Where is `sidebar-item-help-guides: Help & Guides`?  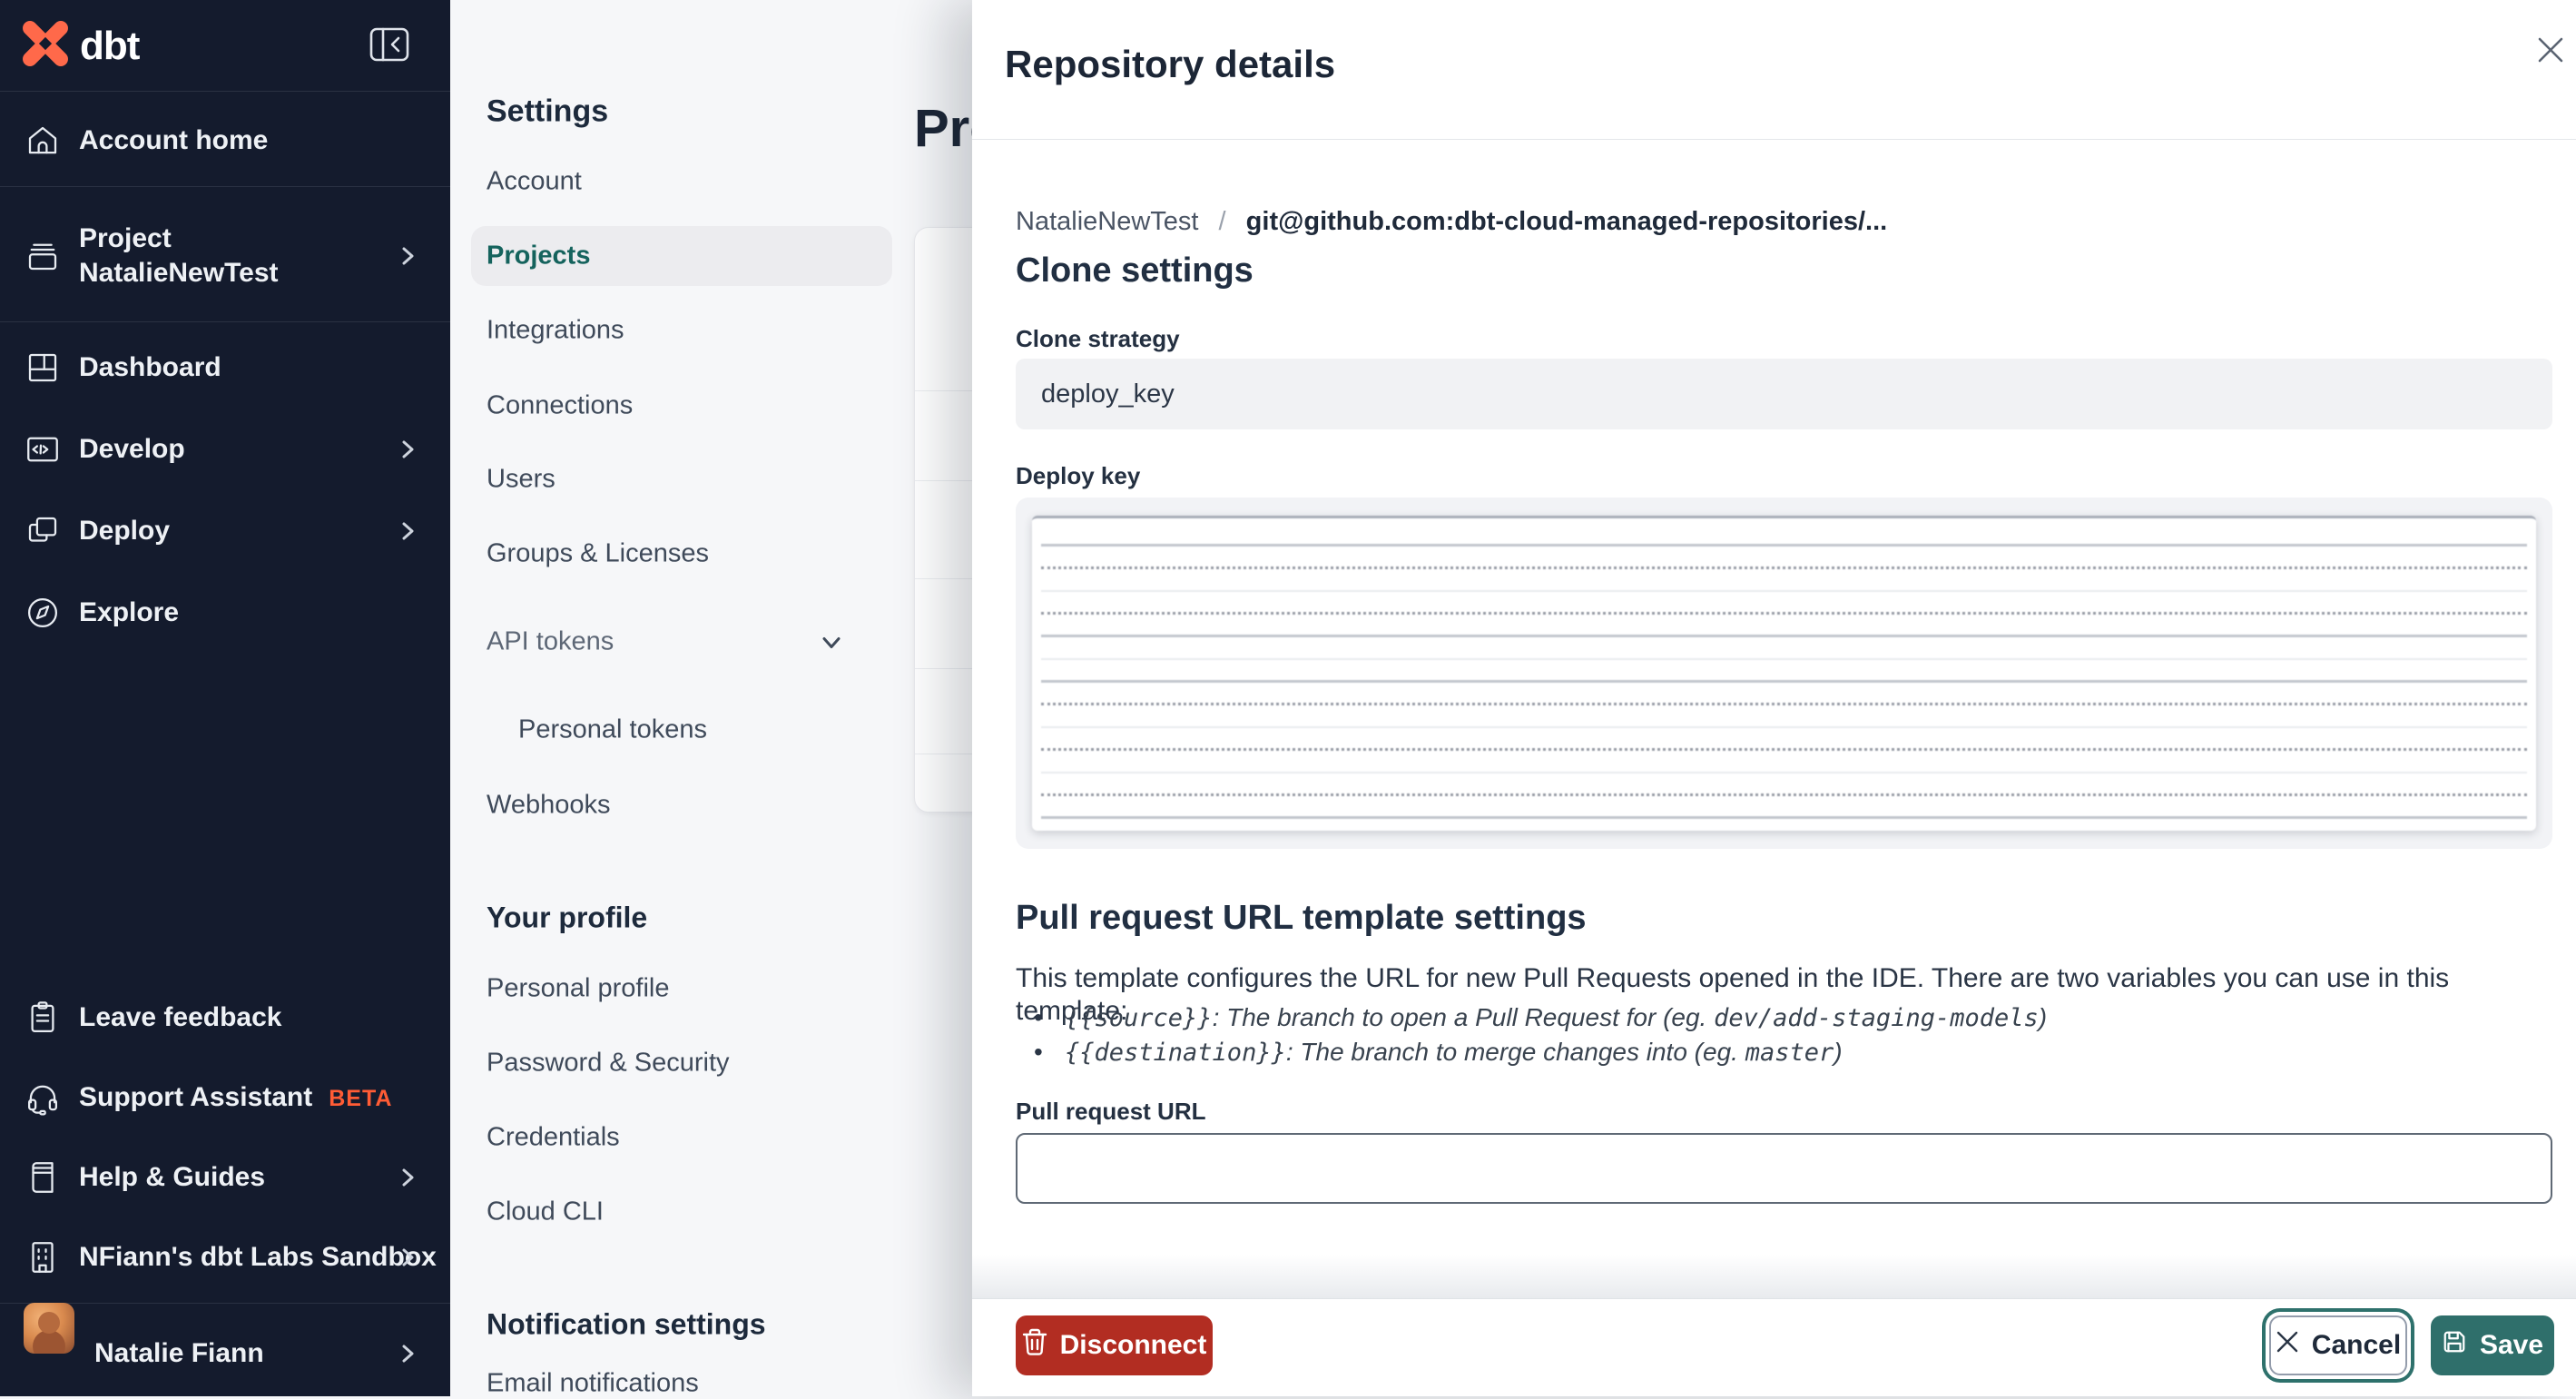 sidebar-item-help-guides: Help & Guides is located at coordinates (225, 1177).